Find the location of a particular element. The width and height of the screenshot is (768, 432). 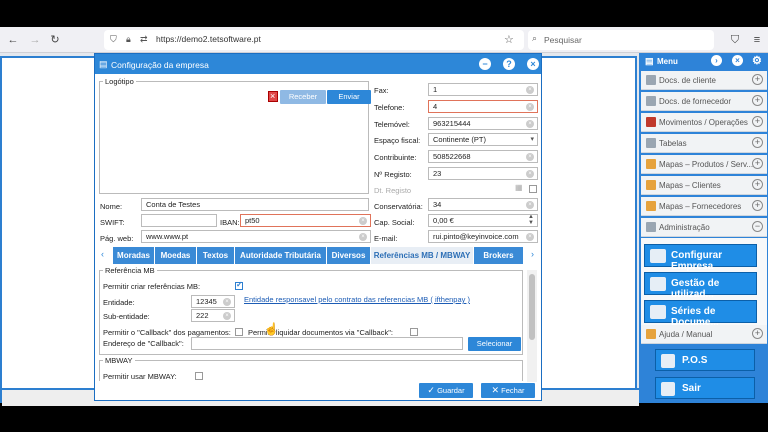

tab-moedas: Moedas is located at coordinates (176, 255).